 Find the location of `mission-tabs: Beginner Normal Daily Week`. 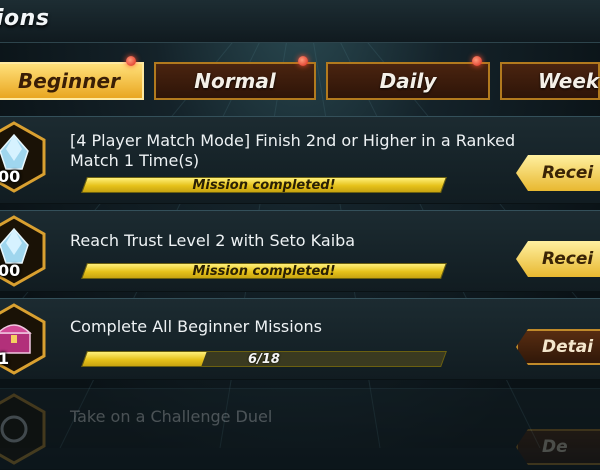

mission-tabs: Beginner Normal Daily Week is located at coordinates (300, 80).